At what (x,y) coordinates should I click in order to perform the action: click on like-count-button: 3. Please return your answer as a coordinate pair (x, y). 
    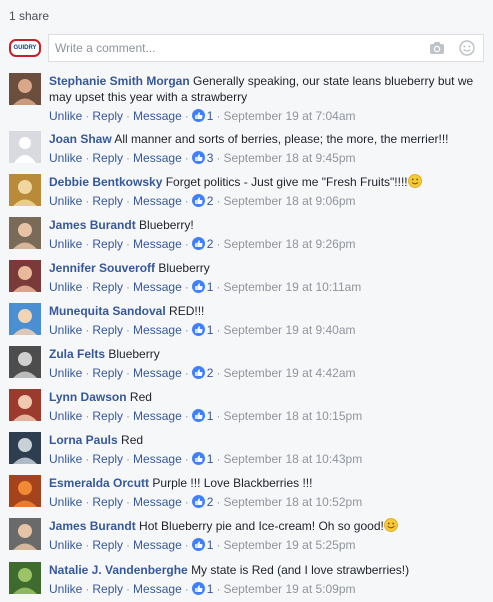
    Looking at the image, I should click on (202, 158).